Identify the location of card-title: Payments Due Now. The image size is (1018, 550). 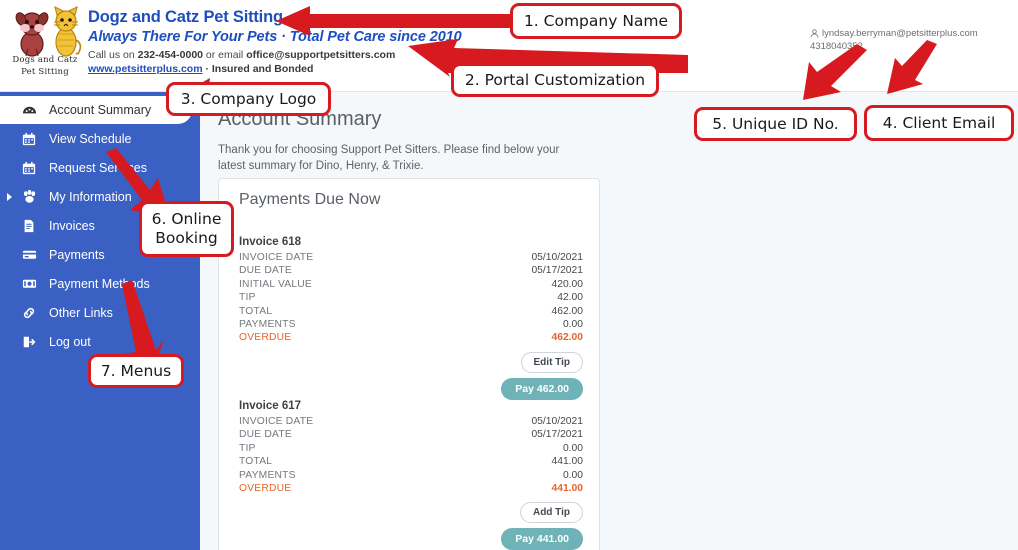
(310, 199).